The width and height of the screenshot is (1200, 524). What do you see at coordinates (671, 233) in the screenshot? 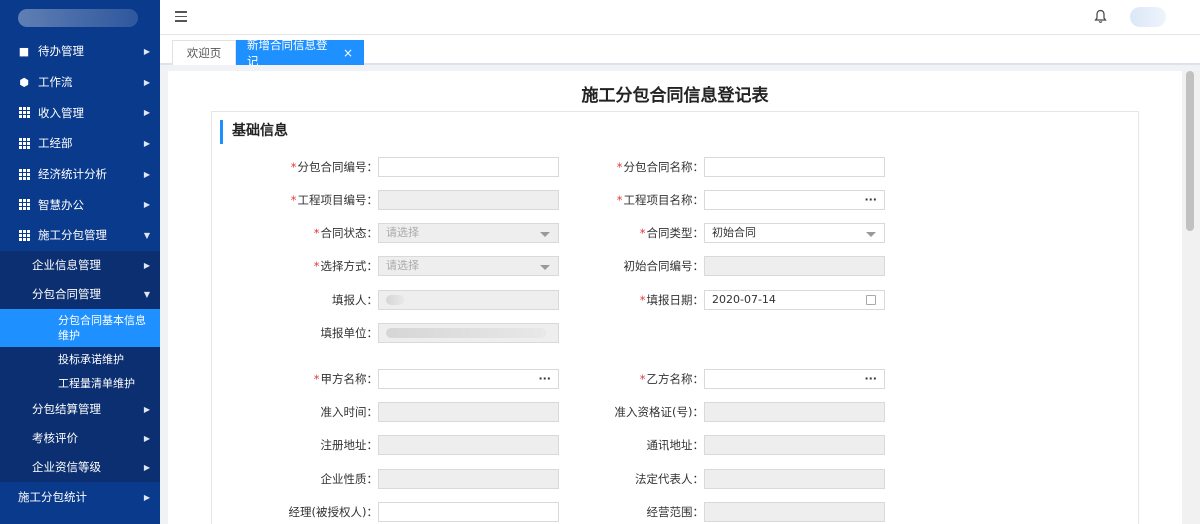
I see `contract-type-label: *合同类型：` at bounding box center [671, 233].